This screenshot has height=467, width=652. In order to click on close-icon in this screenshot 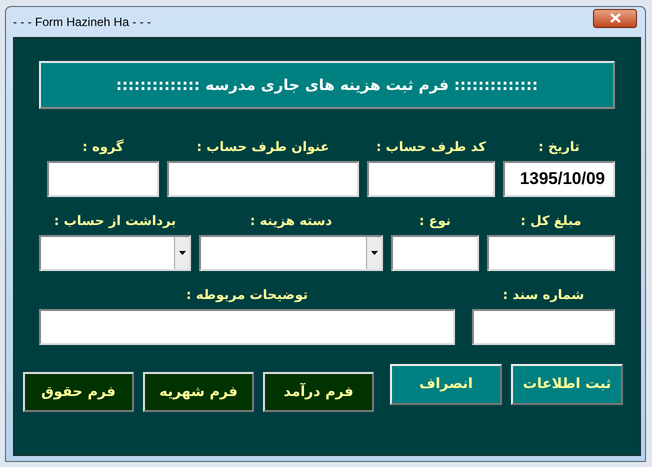, I will do `click(615, 18)`.